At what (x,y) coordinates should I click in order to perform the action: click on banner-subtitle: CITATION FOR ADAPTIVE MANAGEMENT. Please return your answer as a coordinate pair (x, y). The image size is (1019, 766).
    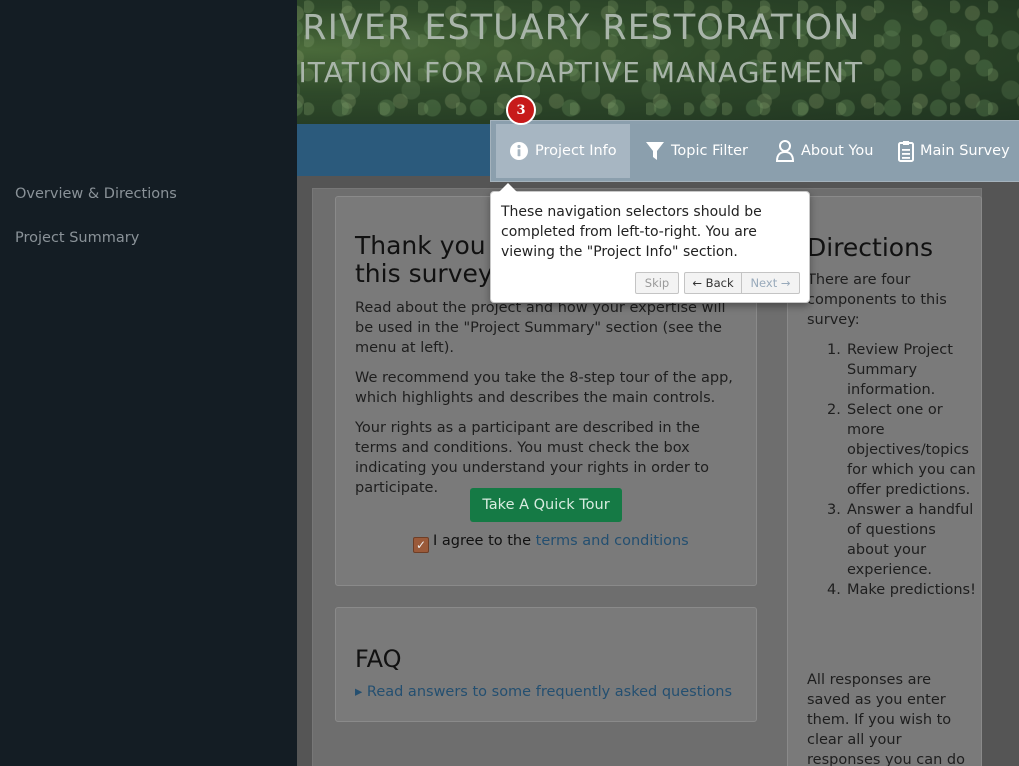
    Looking at the image, I should click on (571, 72).